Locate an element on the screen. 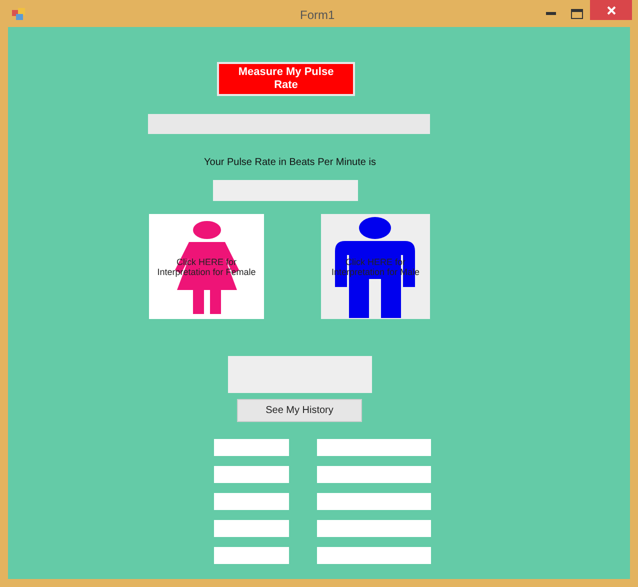 The width and height of the screenshot is (638, 587). measure-pulse-button: Measure My Pulse Rate is located at coordinates (286, 79).